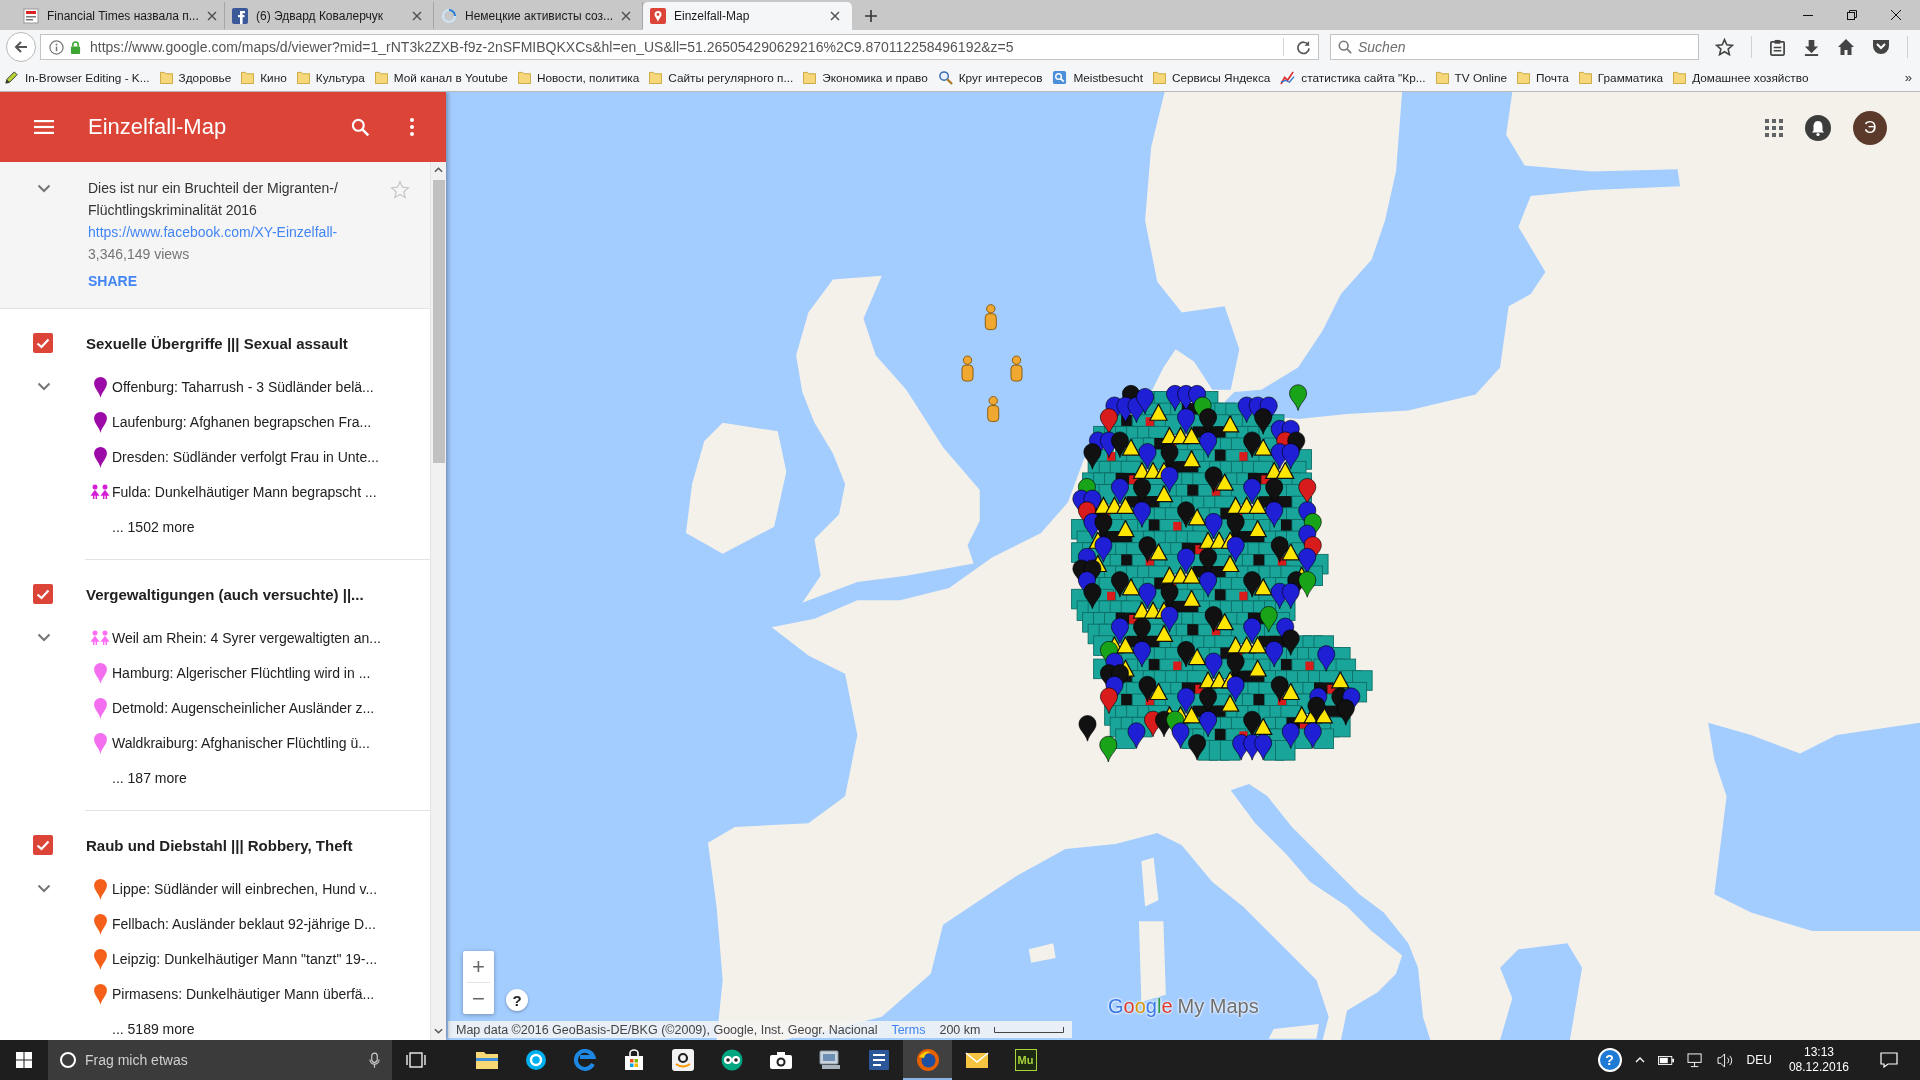 The image size is (1920, 1080). Describe the element at coordinates (960, 1029) in the screenshot. I see `scale-label: 200 km` at that location.